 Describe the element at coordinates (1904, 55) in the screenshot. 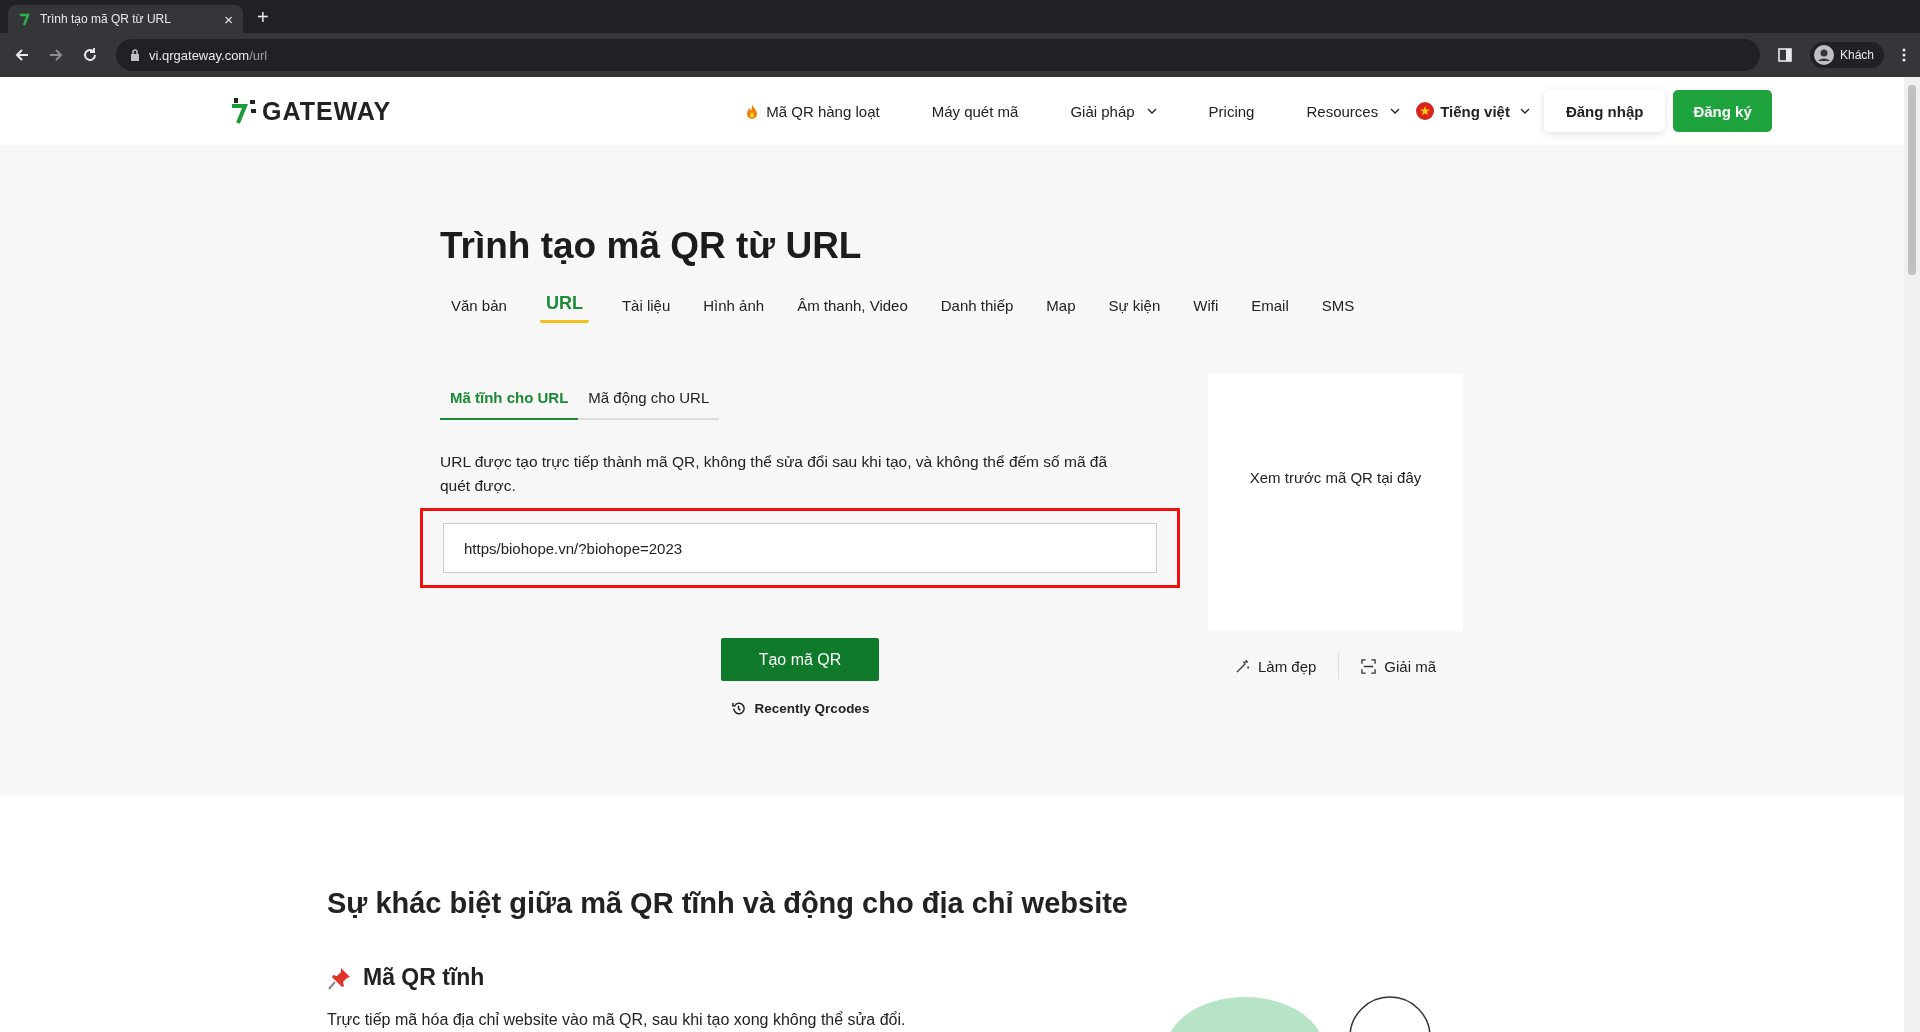

I see `menu-icon` at that location.